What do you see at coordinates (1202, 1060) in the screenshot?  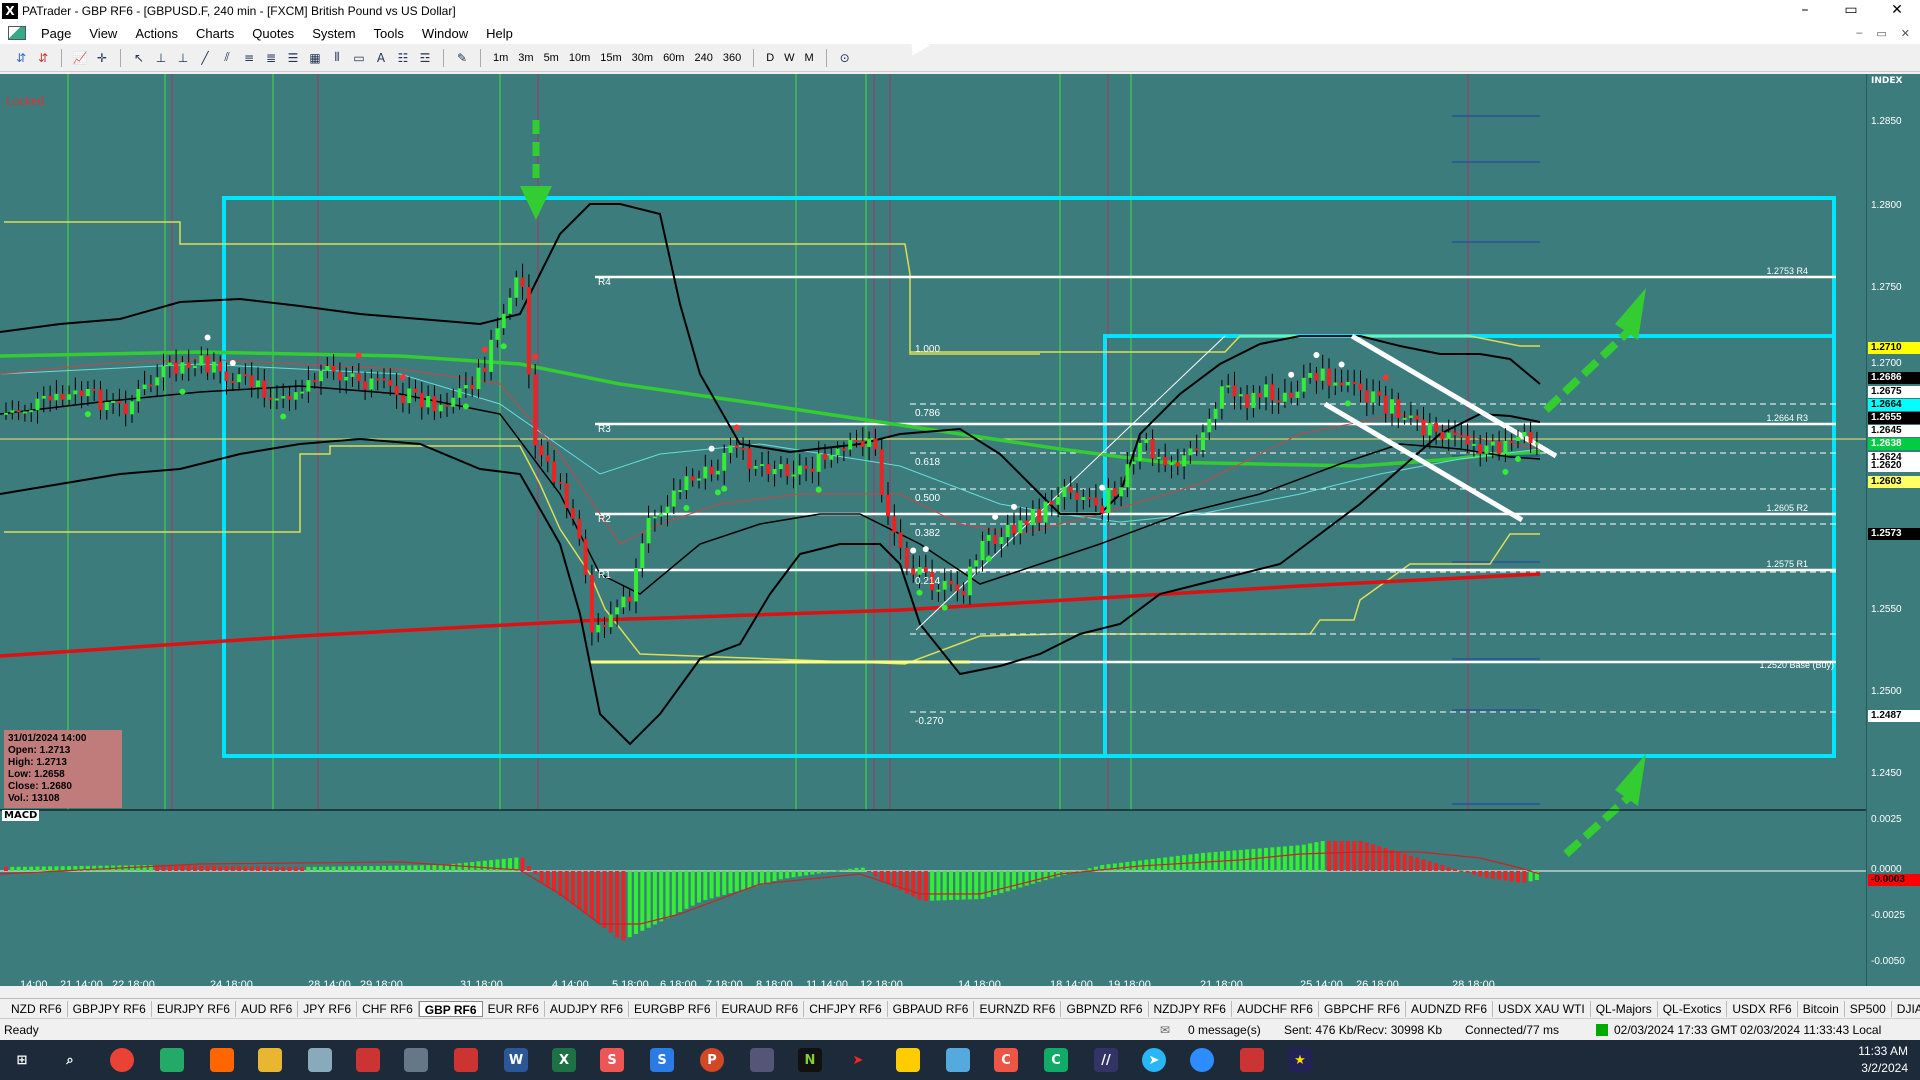 I see `zoom-icon` at bounding box center [1202, 1060].